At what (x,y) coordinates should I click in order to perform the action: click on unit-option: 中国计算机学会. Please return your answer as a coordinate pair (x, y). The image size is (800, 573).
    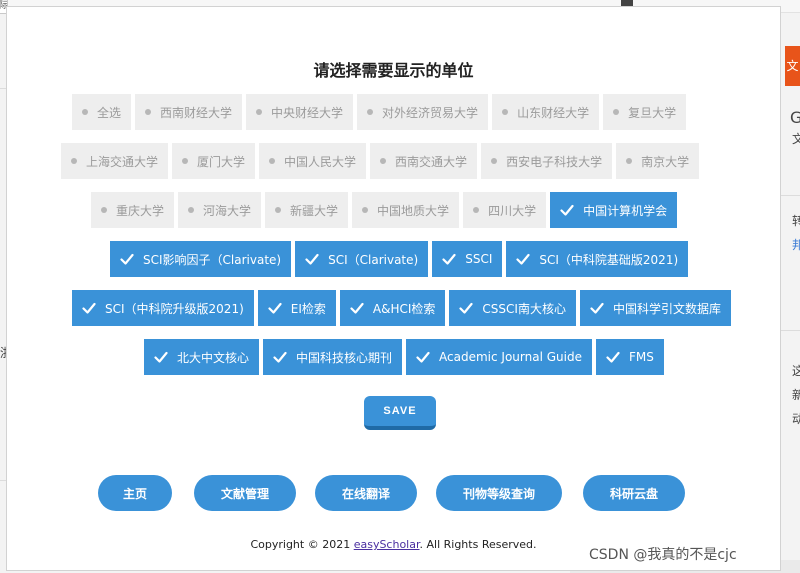
    Looking at the image, I should click on (614, 210).